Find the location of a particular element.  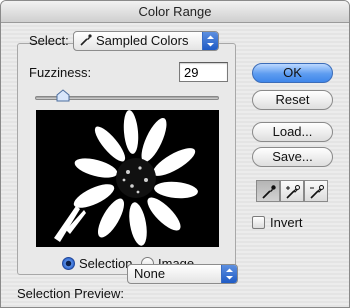

eyedropper-minus-icon is located at coordinates (317, 192).